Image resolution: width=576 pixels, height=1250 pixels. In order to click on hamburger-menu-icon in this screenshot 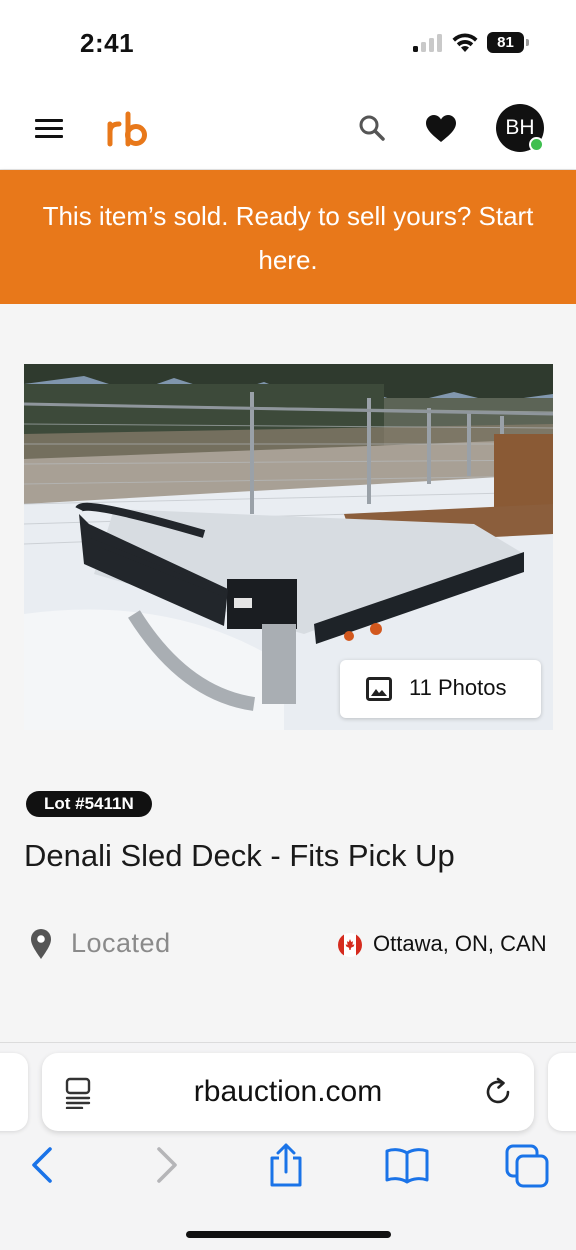, I will do `click(49, 129)`.